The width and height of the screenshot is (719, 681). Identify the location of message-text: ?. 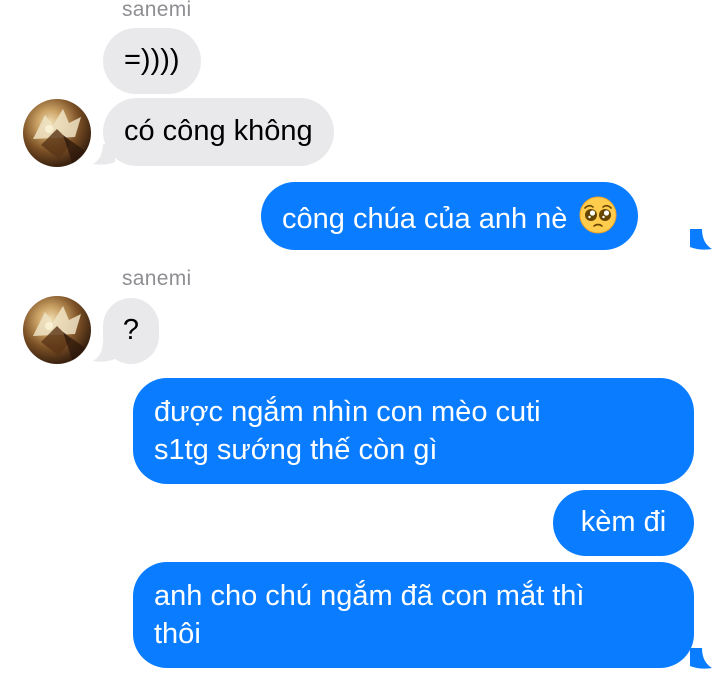
(131, 330).